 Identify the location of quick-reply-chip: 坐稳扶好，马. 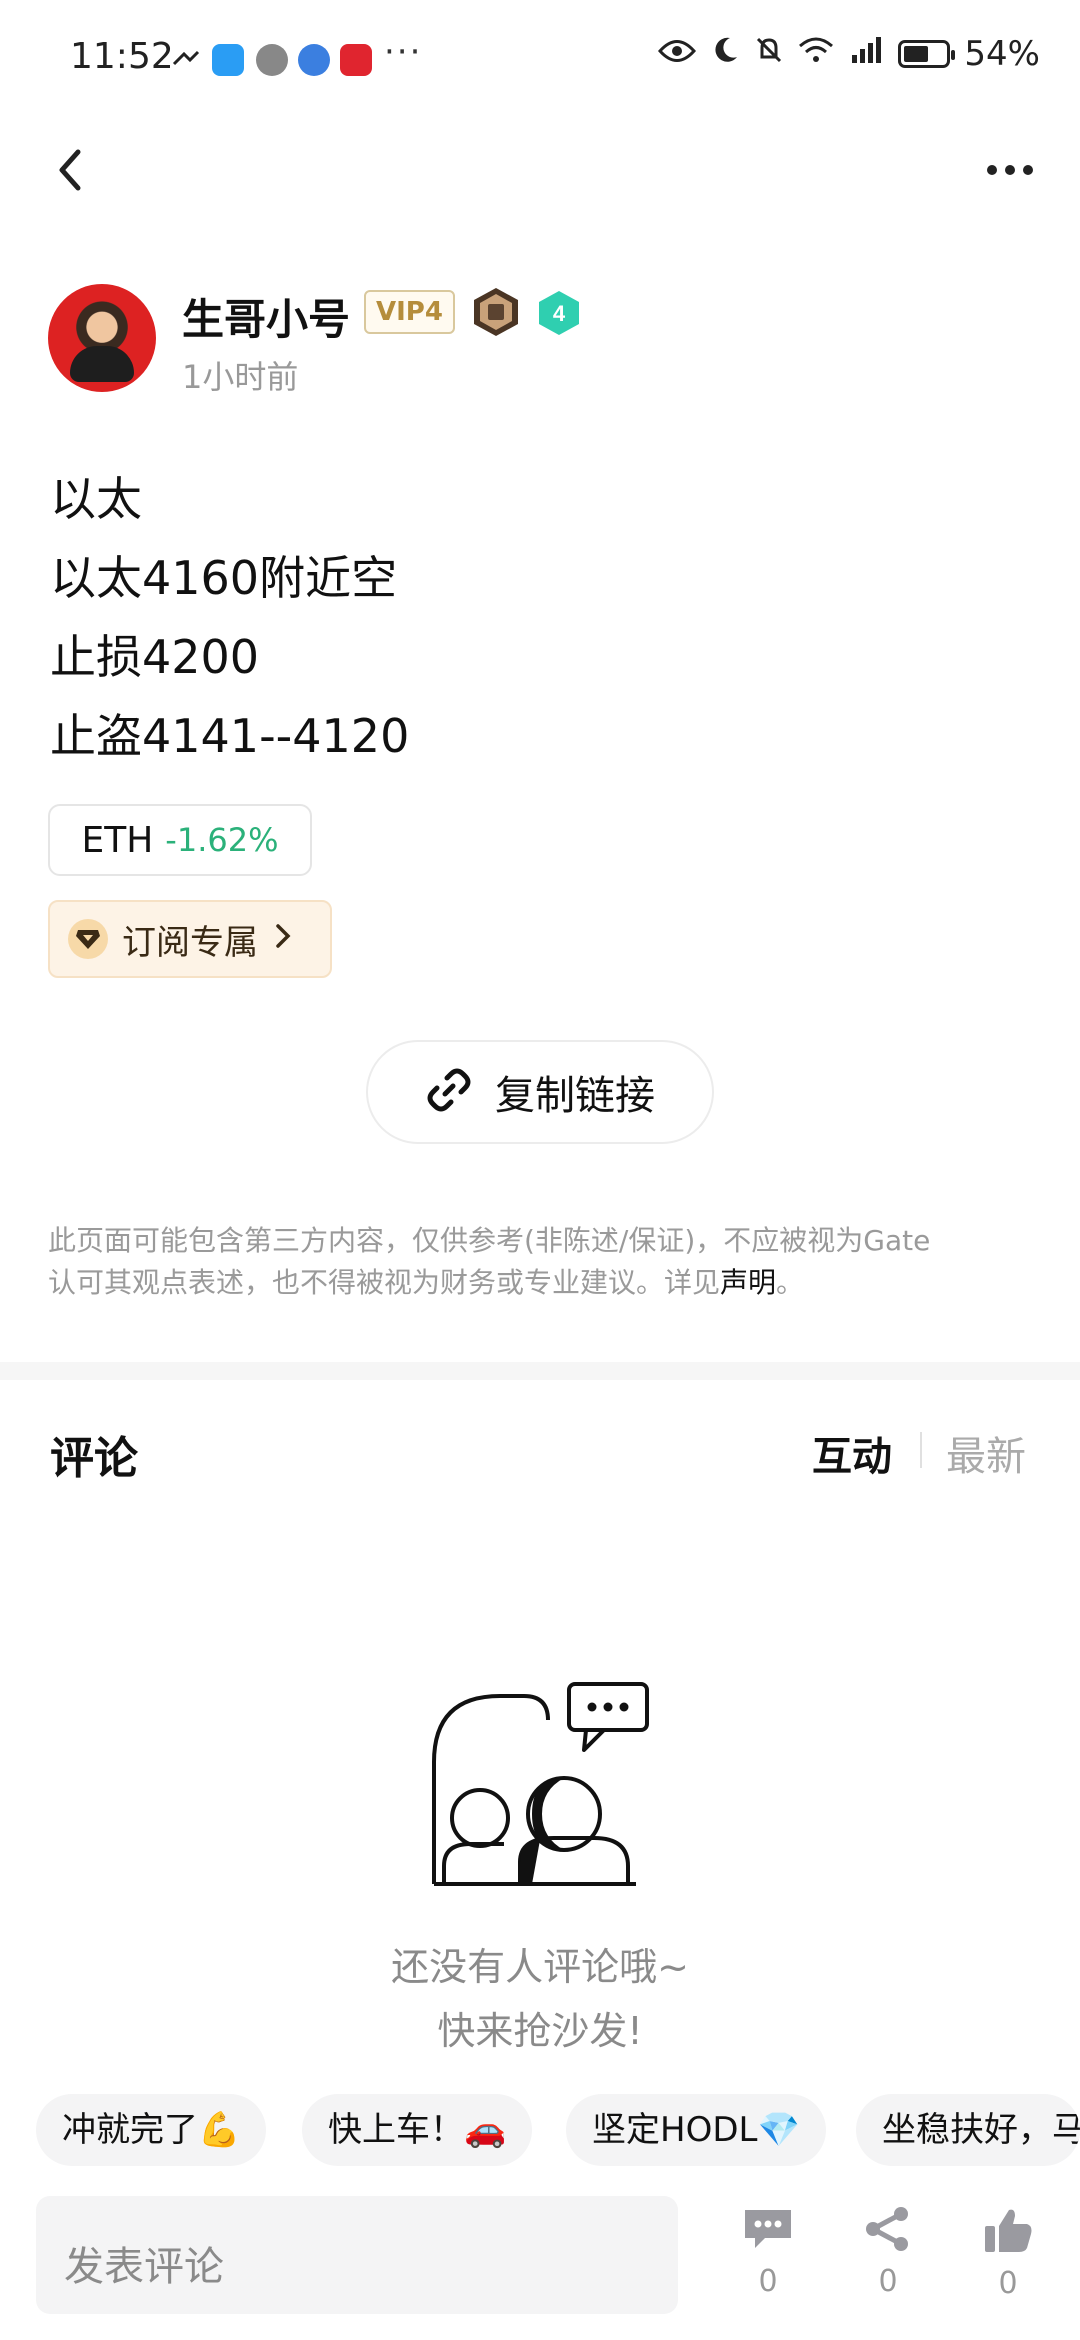
(968, 2130).